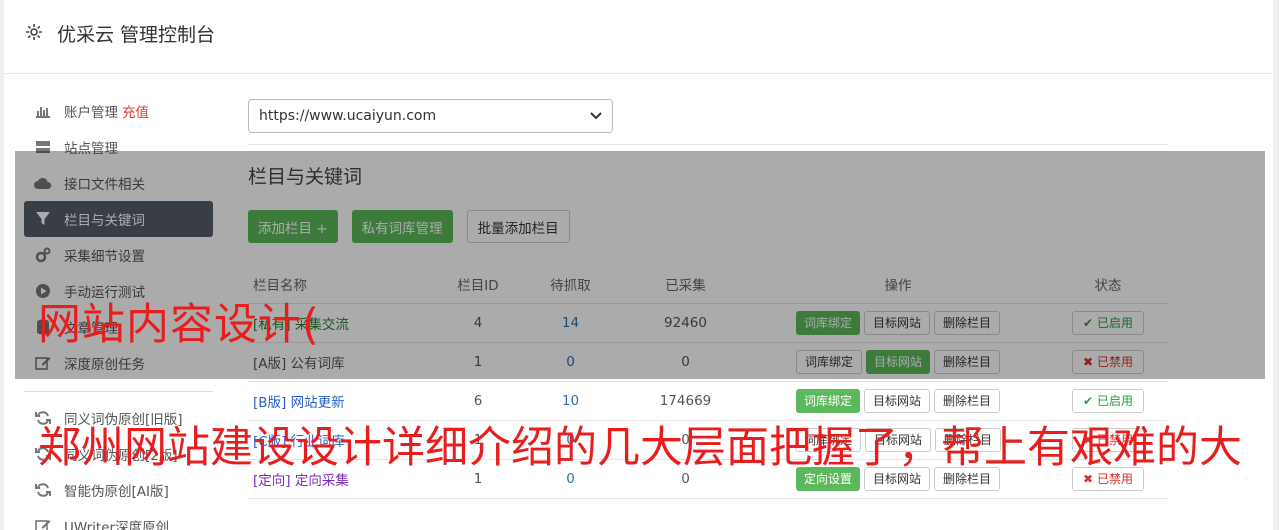  What do you see at coordinates (967, 400) in the screenshot?
I see `delete-column-button: 删除栏目` at bounding box center [967, 400].